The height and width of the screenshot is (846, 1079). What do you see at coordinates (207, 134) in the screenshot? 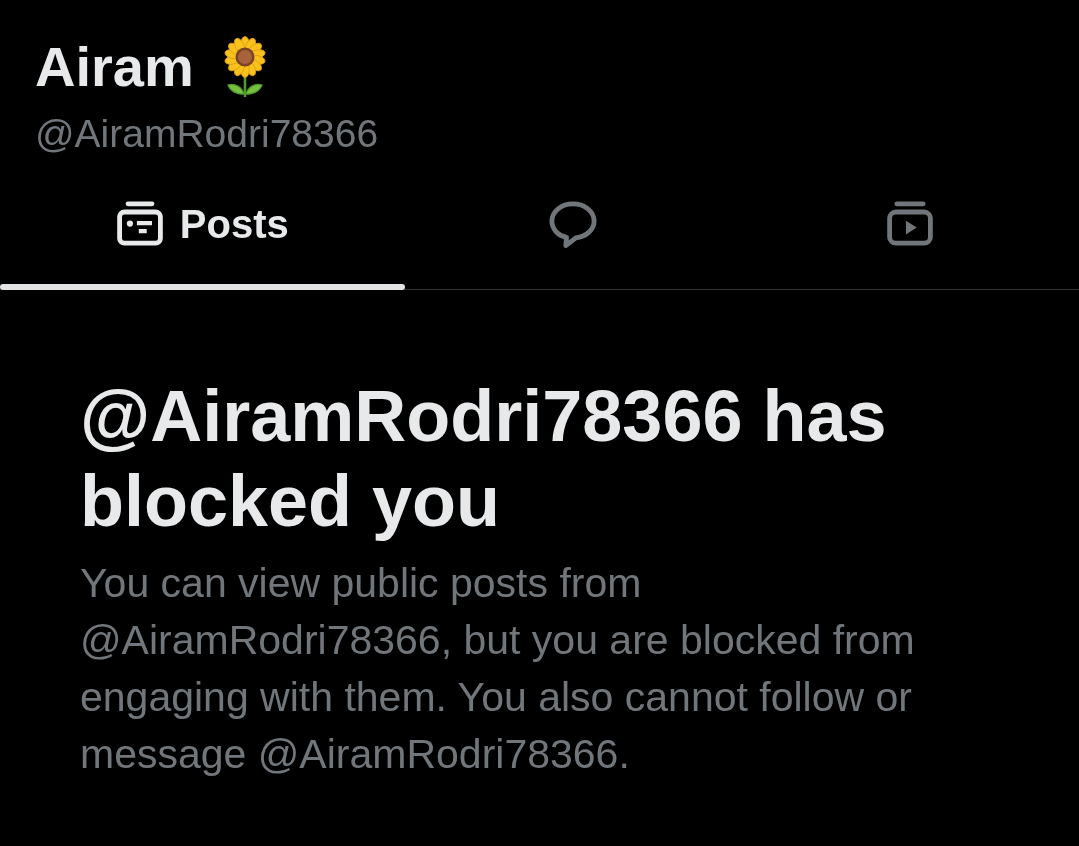
I see `username: @AiramRodri78366` at bounding box center [207, 134].